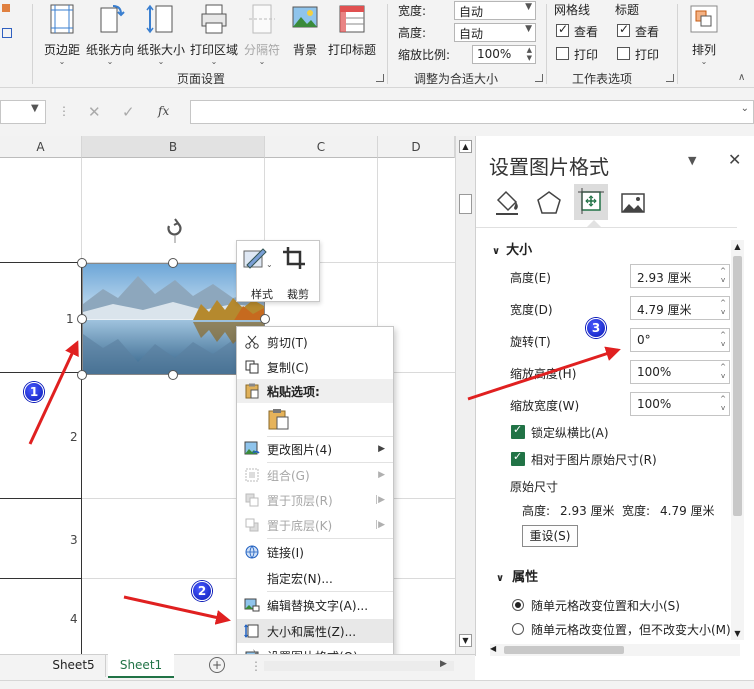 The image size is (754, 689). Describe the element at coordinates (202, 591) in the screenshot. I see `annotation-badge-2: 2` at that location.